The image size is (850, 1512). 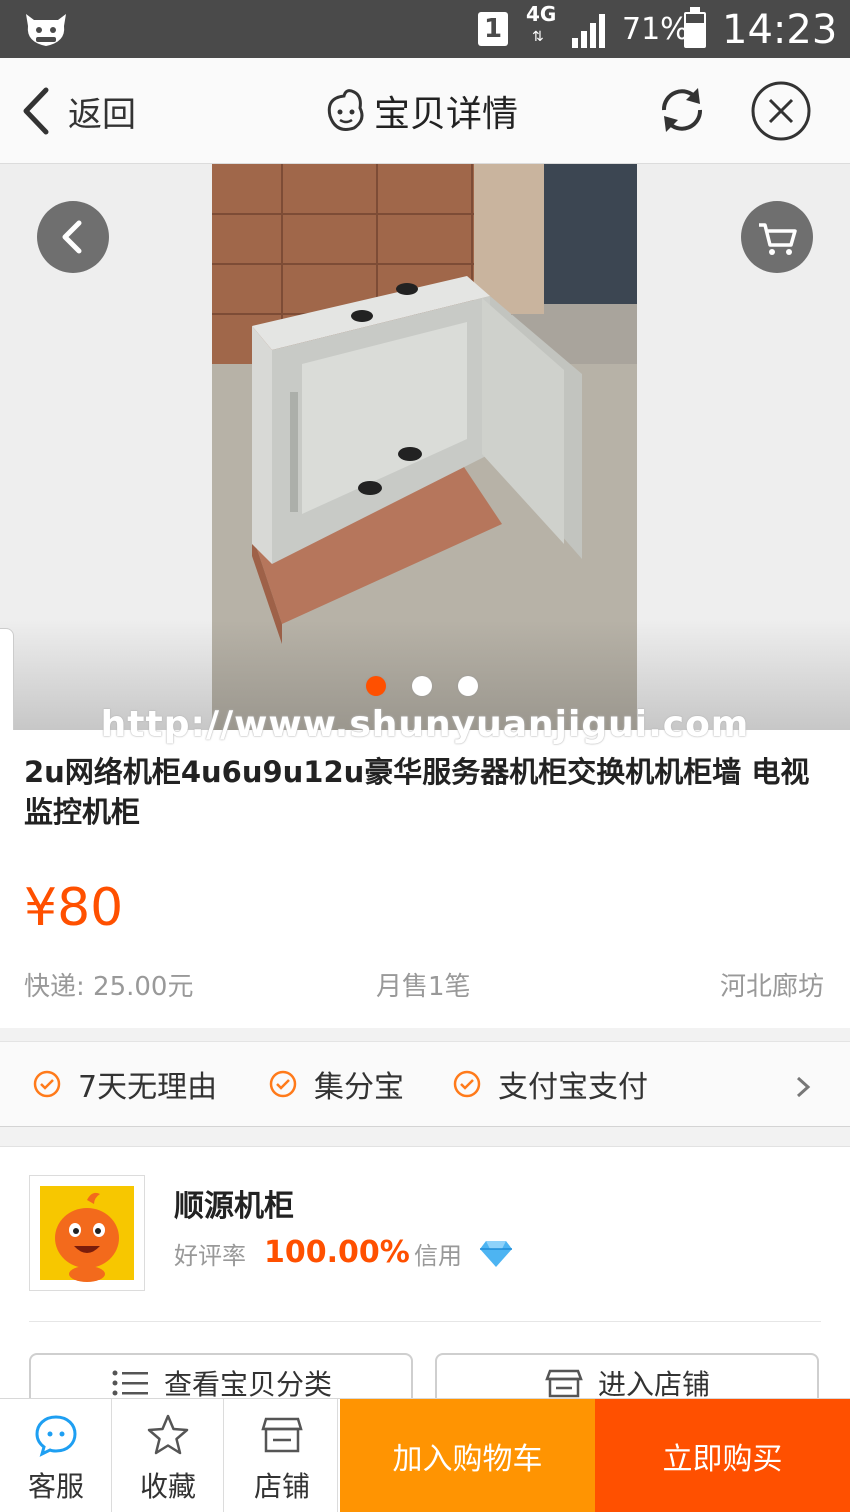 I want to click on guarantee-bar: 7天无理由 集分宝 支付宝支付, so click(x=425, y=1084).